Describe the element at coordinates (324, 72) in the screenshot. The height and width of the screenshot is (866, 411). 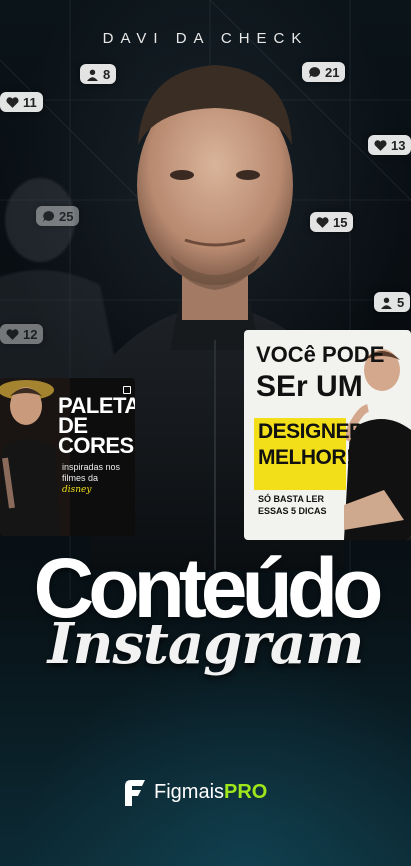
I see `notification-badge: 21` at that location.